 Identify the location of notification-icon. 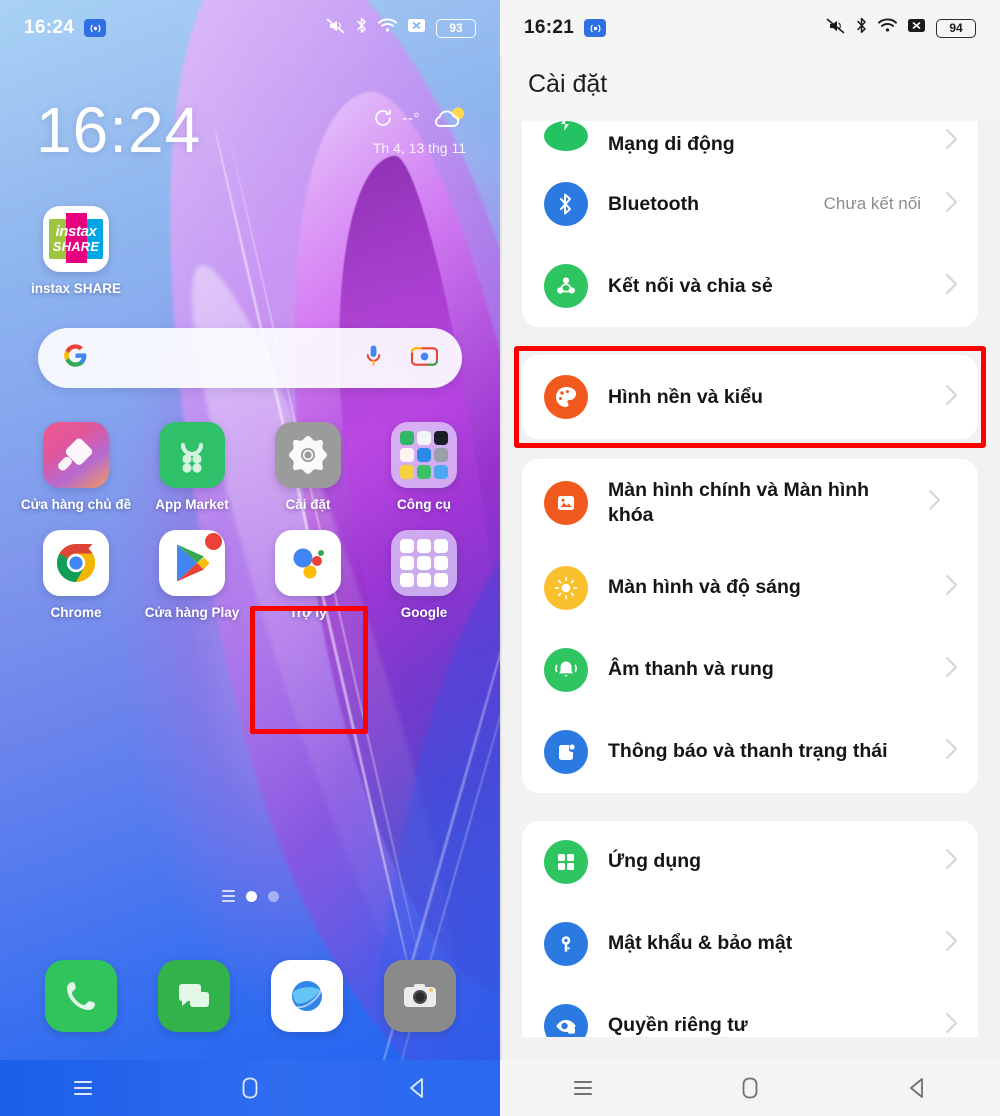
(566, 751).